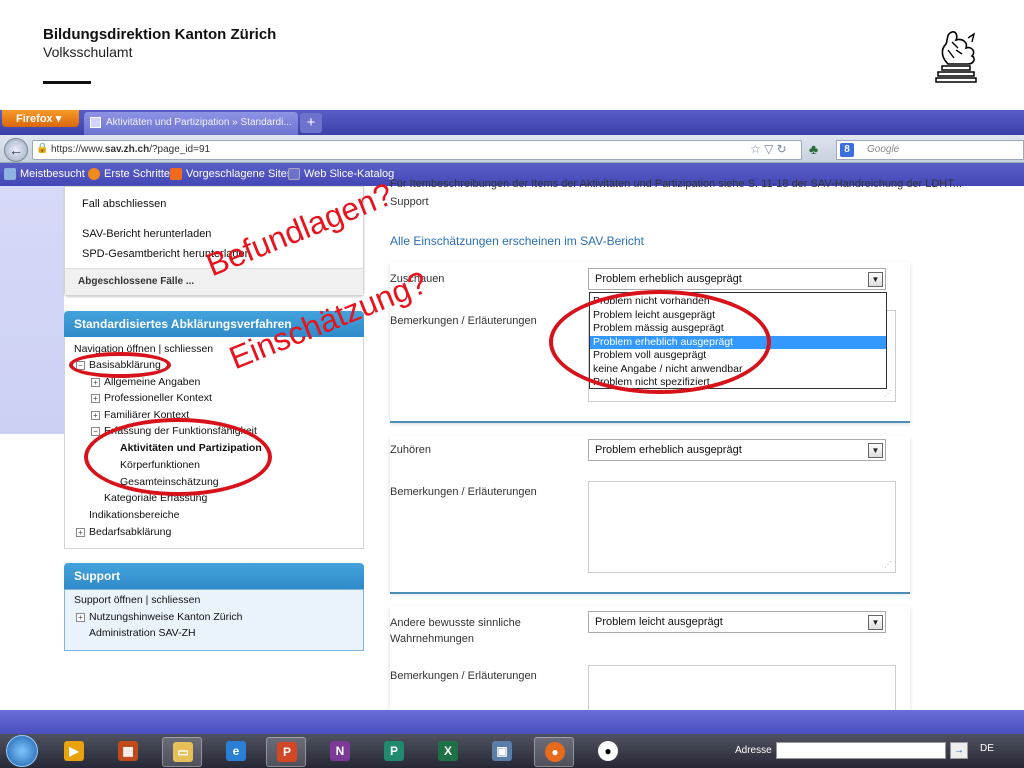  I want to click on tree-item-professioneller-kontext: Professioneller Kontext, so click(158, 398).